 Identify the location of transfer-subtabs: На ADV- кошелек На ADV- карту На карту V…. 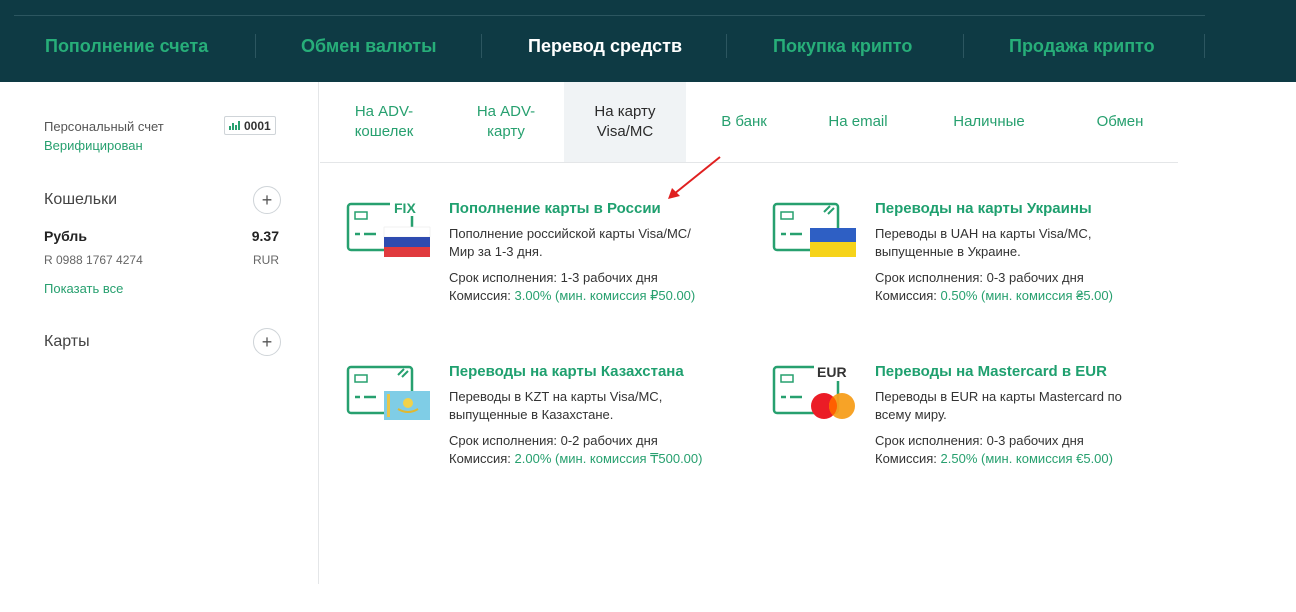
(749, 122).